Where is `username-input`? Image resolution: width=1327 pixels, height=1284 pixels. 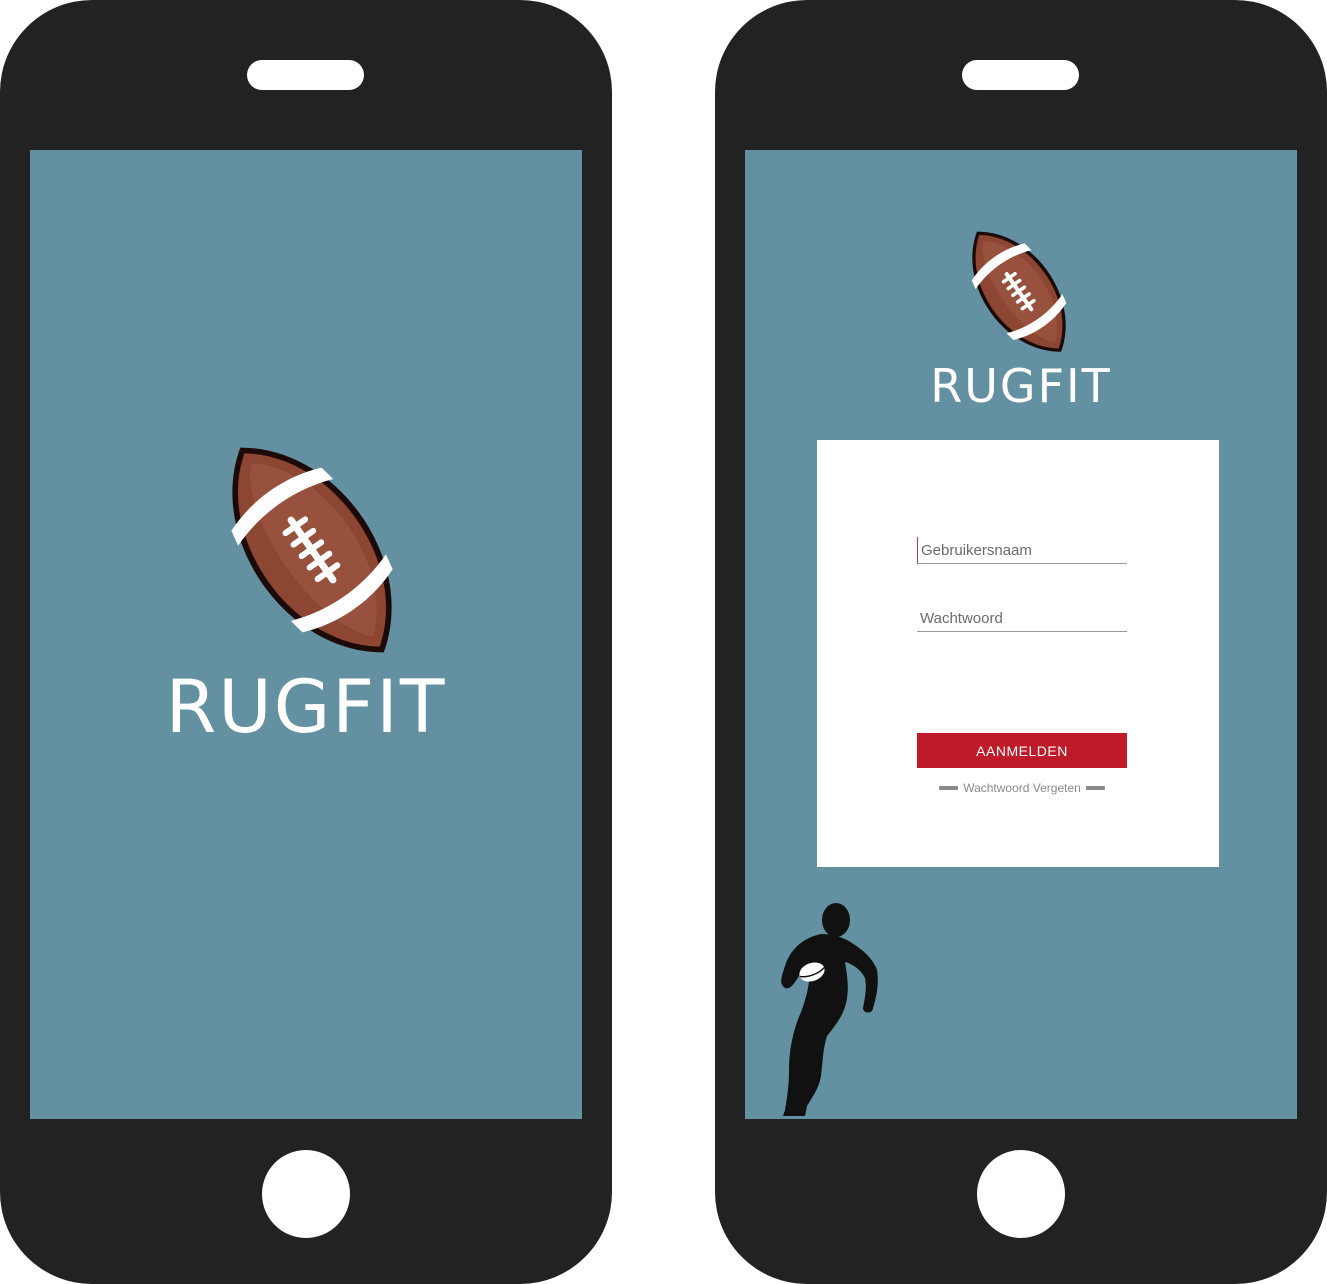 username-input is located at coordinates (1022, 550).